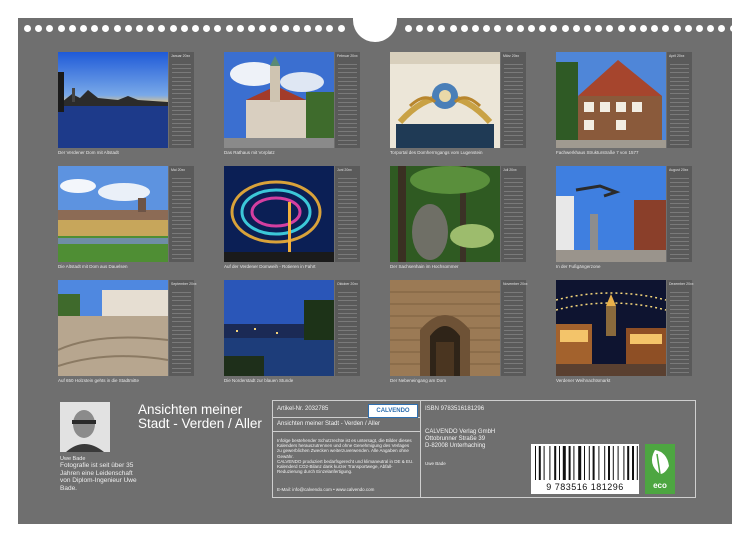  I want to click on product-title: Ansichten meiner Stadt - Verden / Aller, so click(329, 424).